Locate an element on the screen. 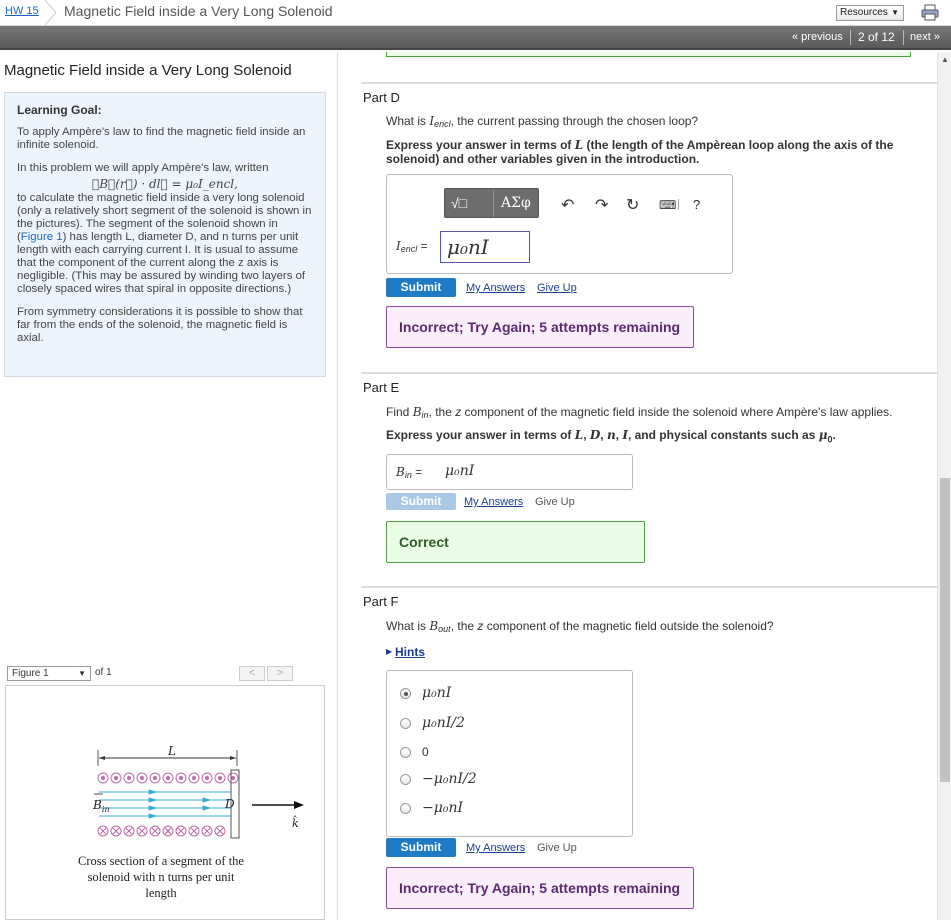 This screenshot has width=951, height=920. problem-nav-bar: « previous 2 of 12 next » is located at coordinates (475, 38).